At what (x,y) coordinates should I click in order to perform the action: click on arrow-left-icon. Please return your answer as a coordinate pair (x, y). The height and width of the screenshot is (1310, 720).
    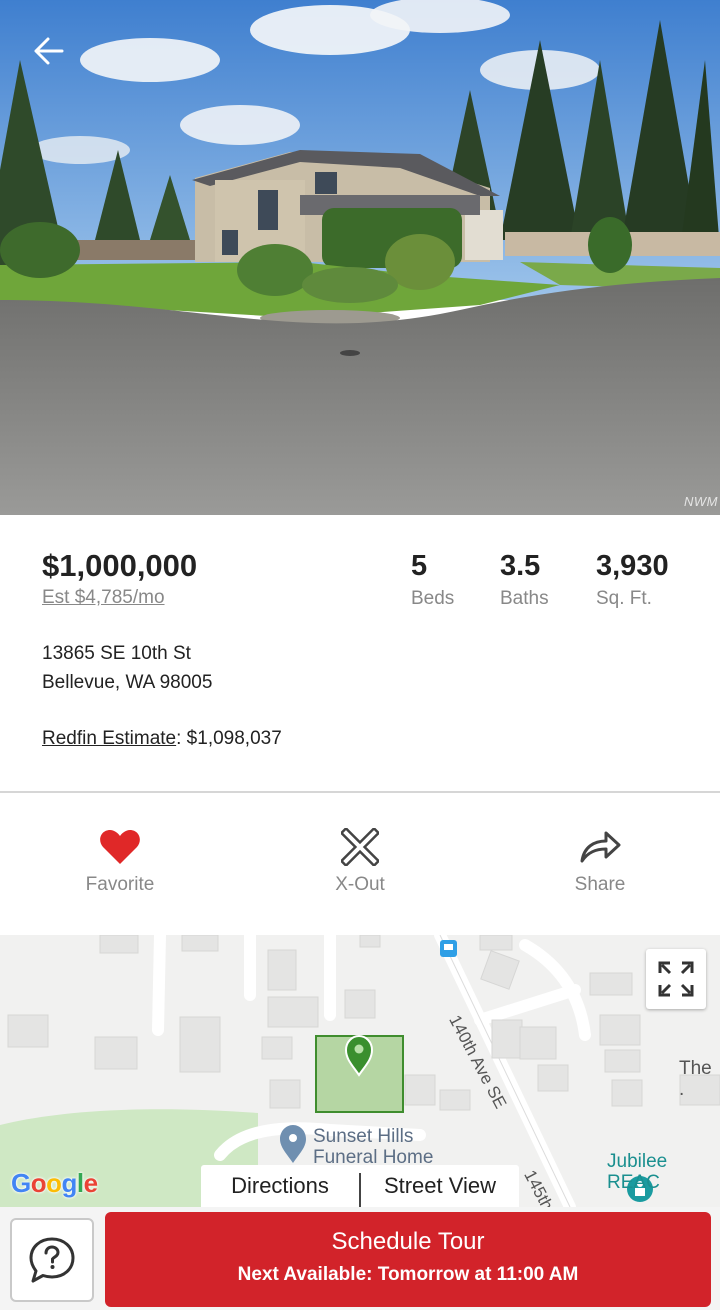
    Looking at the image, I should click on (49, 51).